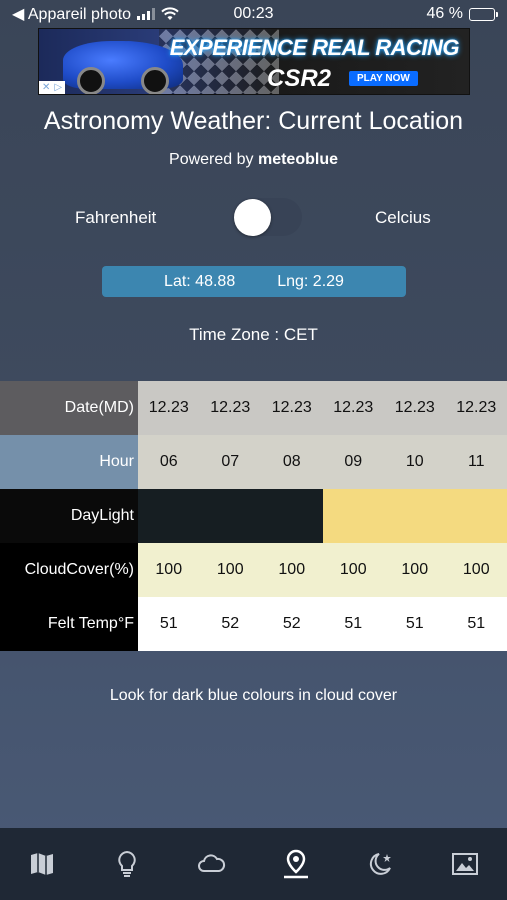  I want to click on battery-percent: 46 %, so click(444, 13).